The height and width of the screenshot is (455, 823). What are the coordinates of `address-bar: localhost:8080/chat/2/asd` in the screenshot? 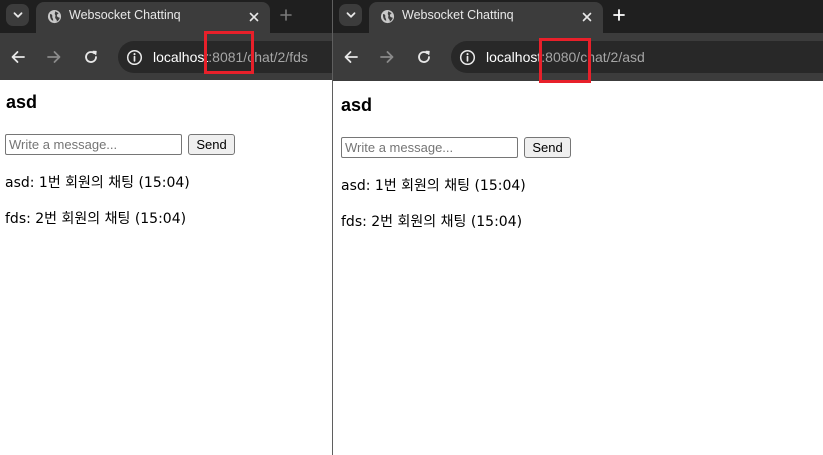 It's located at (637, 57).